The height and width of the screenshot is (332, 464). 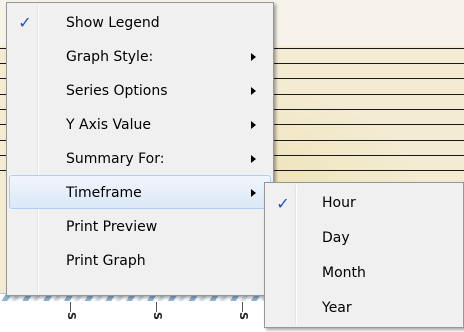 I want to click on menu-item-label: Timeframe, so click(x=104, y=193).